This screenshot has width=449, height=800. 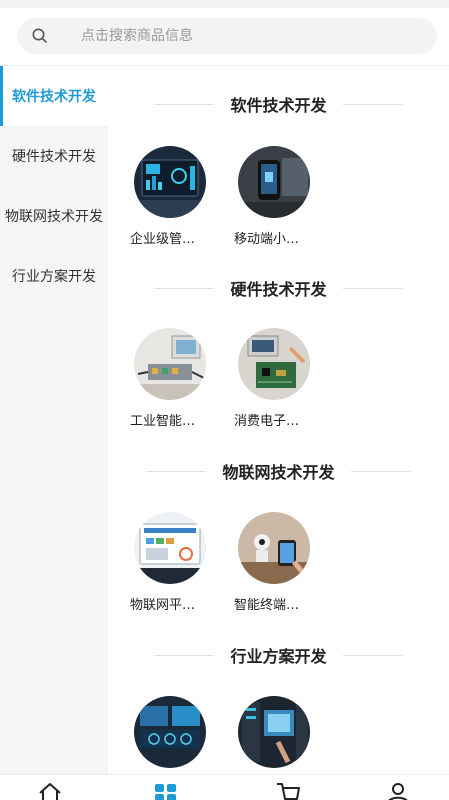 What do you see at coordinates (54, 216) in the screenshot?
I see `sidebar-item-iot: 物联网技术开发` at bounding box center [54, 216].